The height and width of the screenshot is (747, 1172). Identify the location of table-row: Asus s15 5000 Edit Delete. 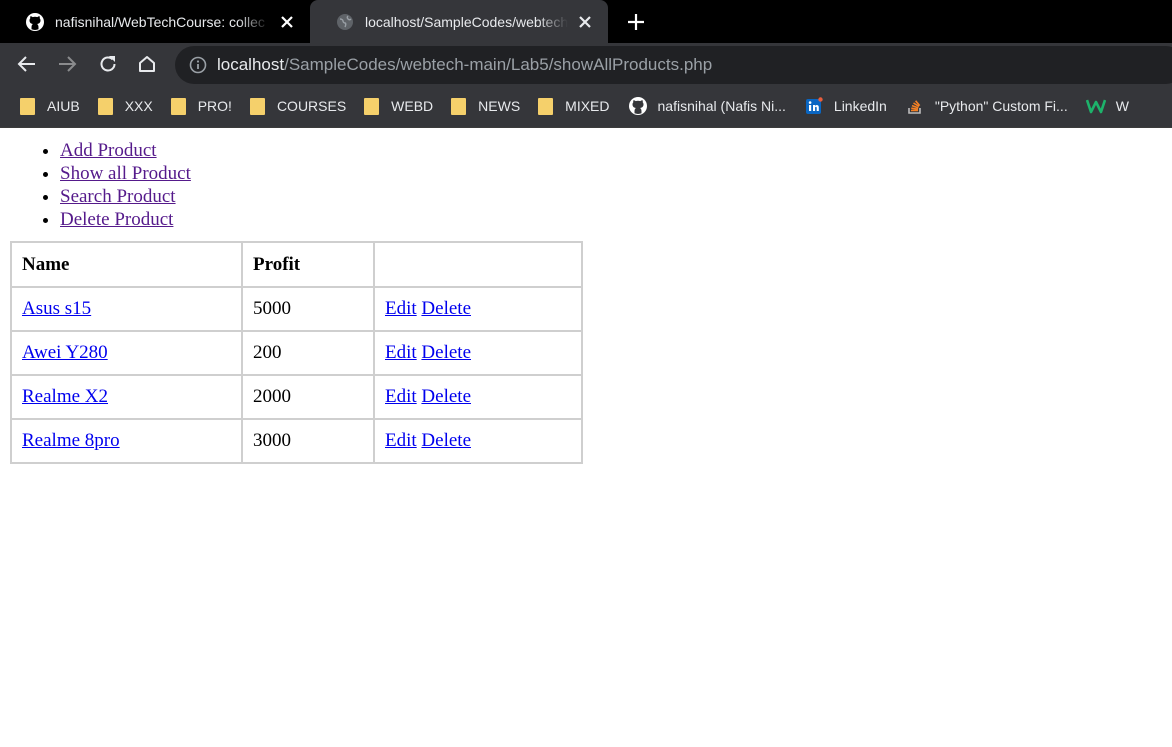
(296, 309).